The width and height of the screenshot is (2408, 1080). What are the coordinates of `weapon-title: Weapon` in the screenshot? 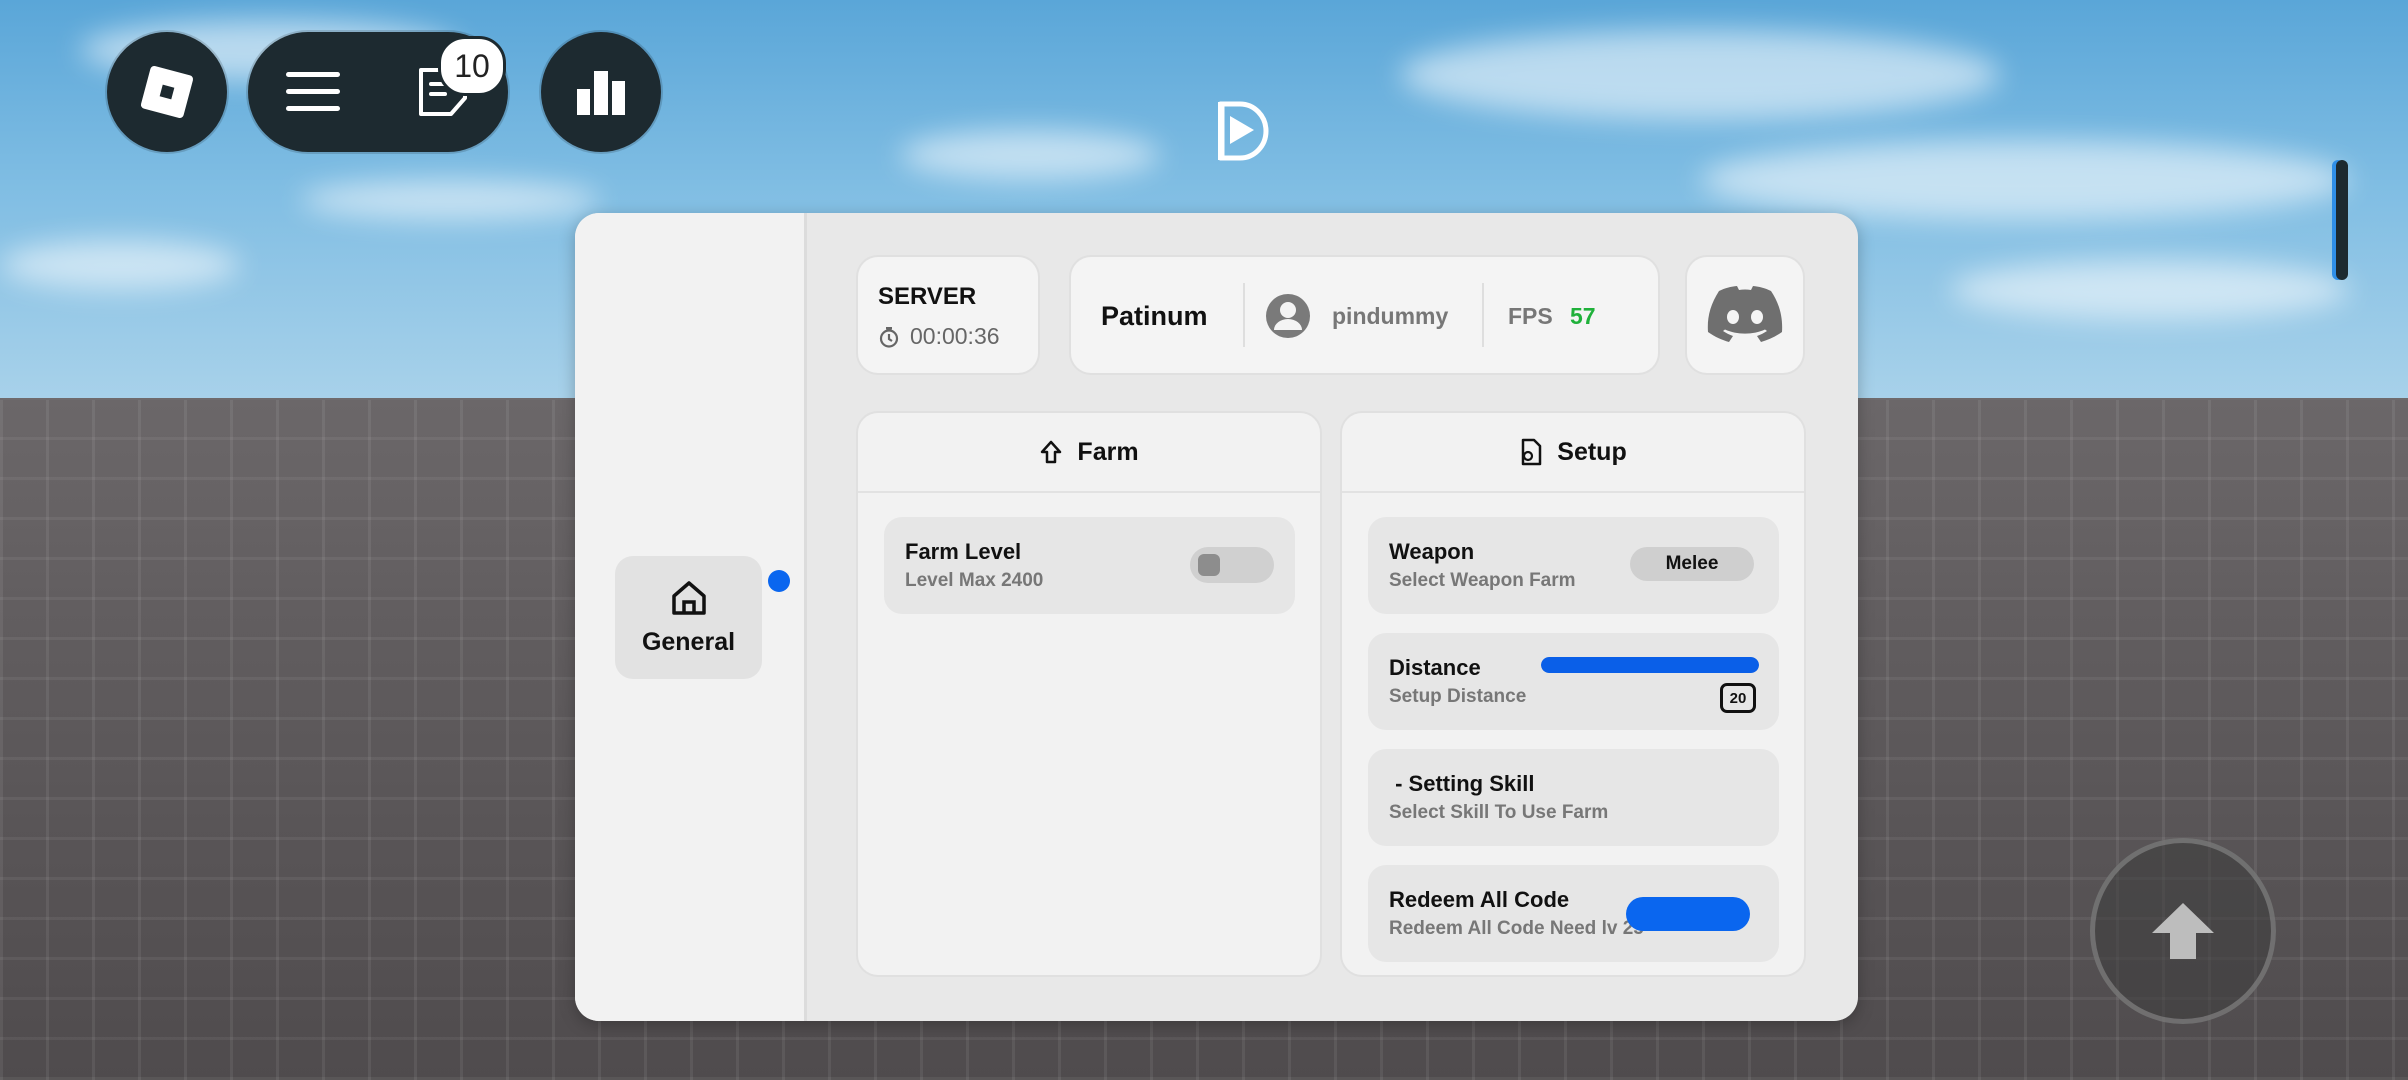 It's located at (1432, 551).